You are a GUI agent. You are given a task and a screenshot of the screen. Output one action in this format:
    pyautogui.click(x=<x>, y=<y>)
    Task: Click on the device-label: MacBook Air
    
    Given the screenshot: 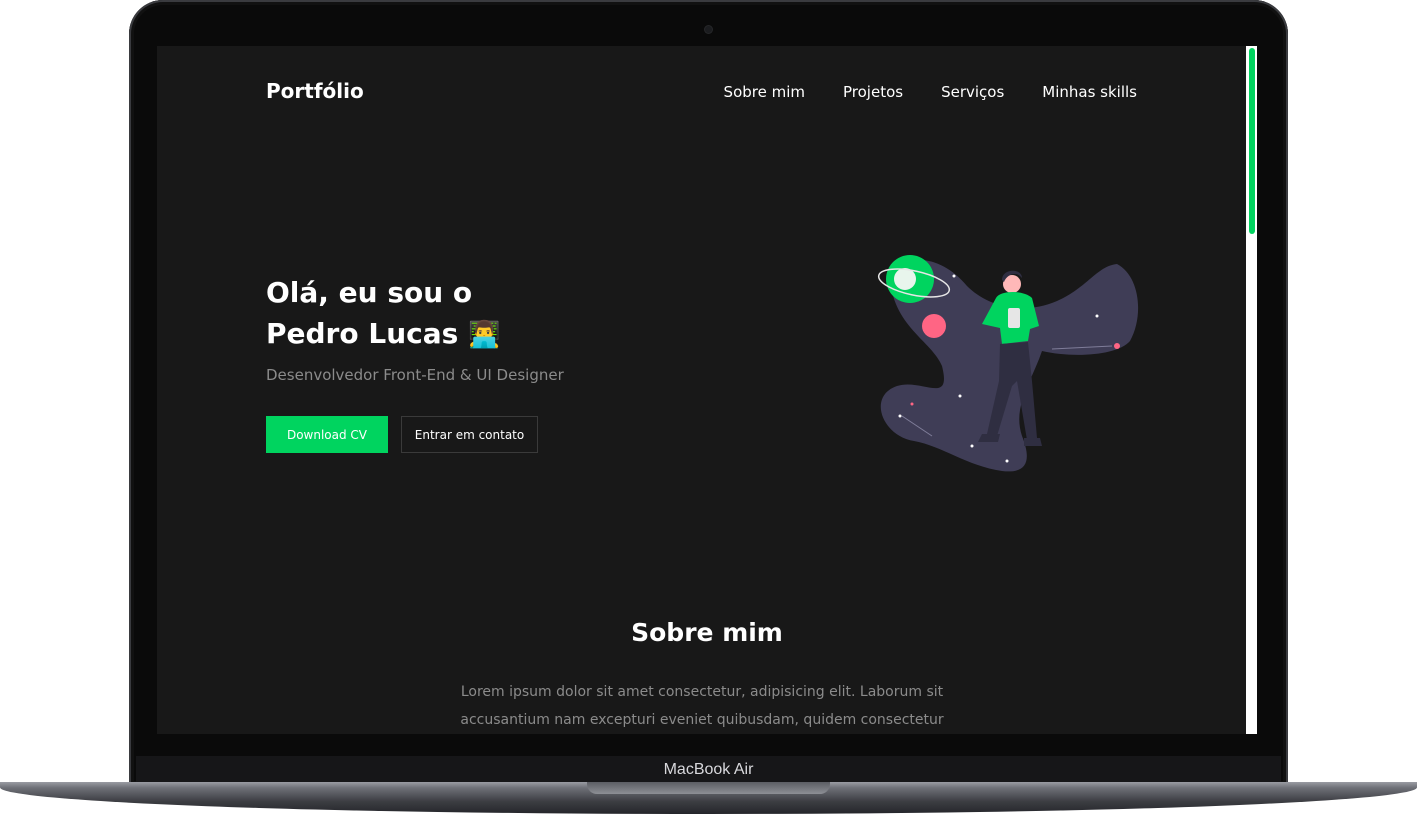 What is the action you would take?
    pyautogui.click(x=708, y=769)
    